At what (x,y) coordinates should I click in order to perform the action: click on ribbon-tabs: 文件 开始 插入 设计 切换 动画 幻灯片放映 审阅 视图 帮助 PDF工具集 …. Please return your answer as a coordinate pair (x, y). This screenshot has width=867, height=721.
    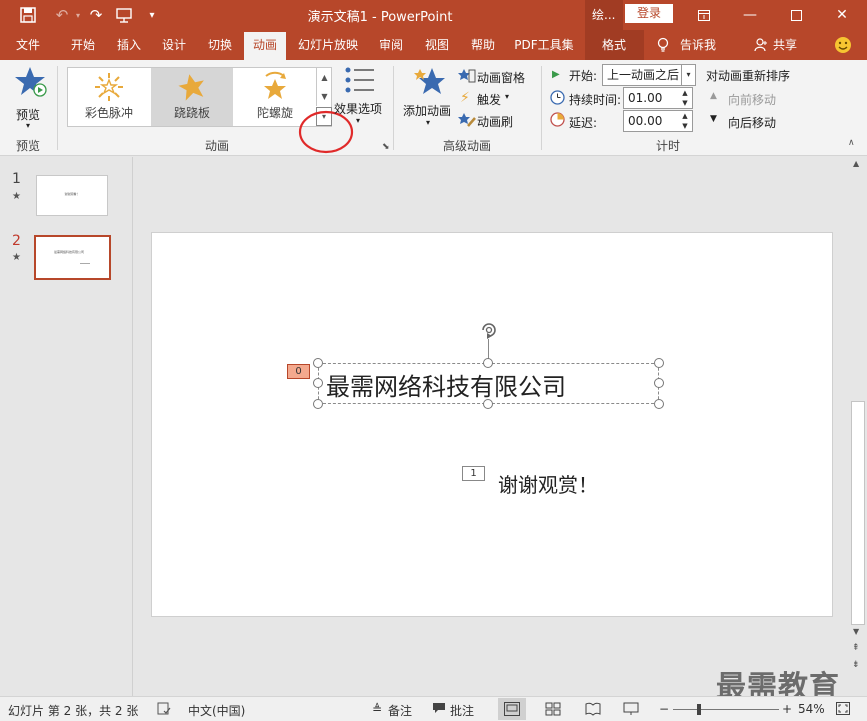
    Looking at the image, I should click on (433, 45).